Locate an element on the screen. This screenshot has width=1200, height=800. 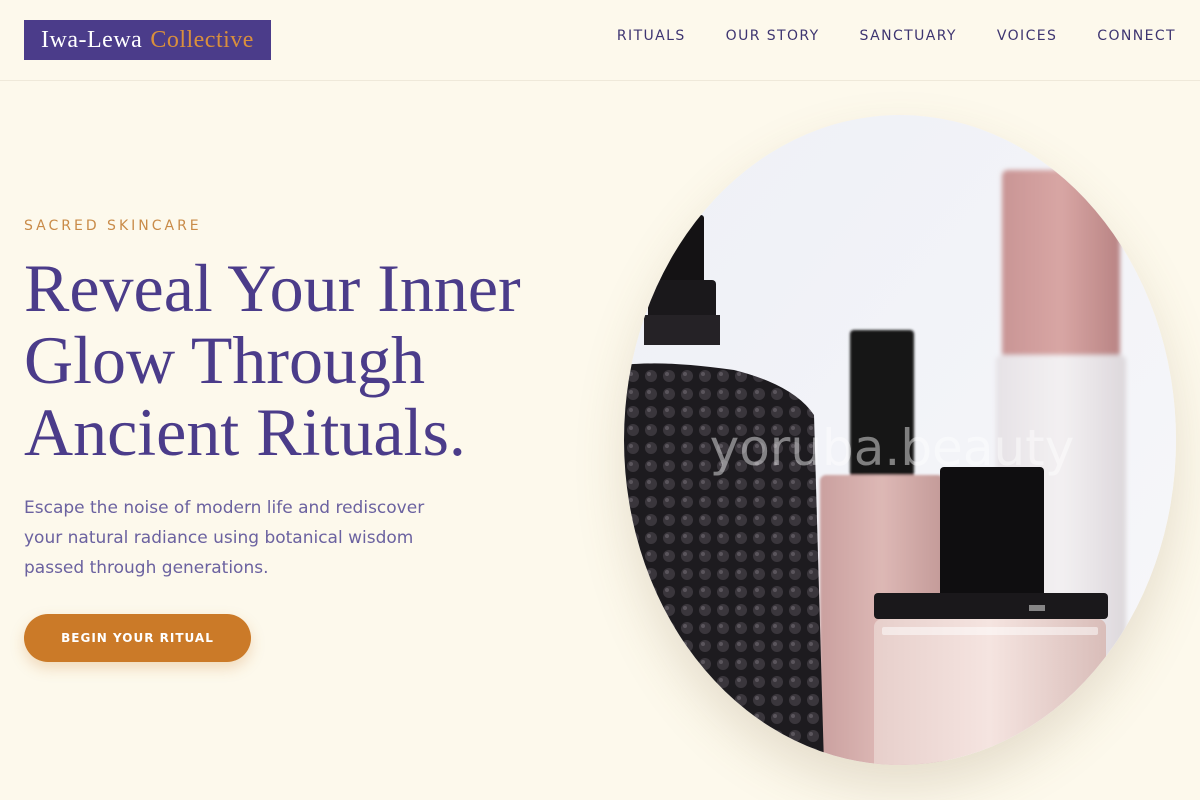
hero-headline-line-2: Glow Through is located at coordinates (225, 360).